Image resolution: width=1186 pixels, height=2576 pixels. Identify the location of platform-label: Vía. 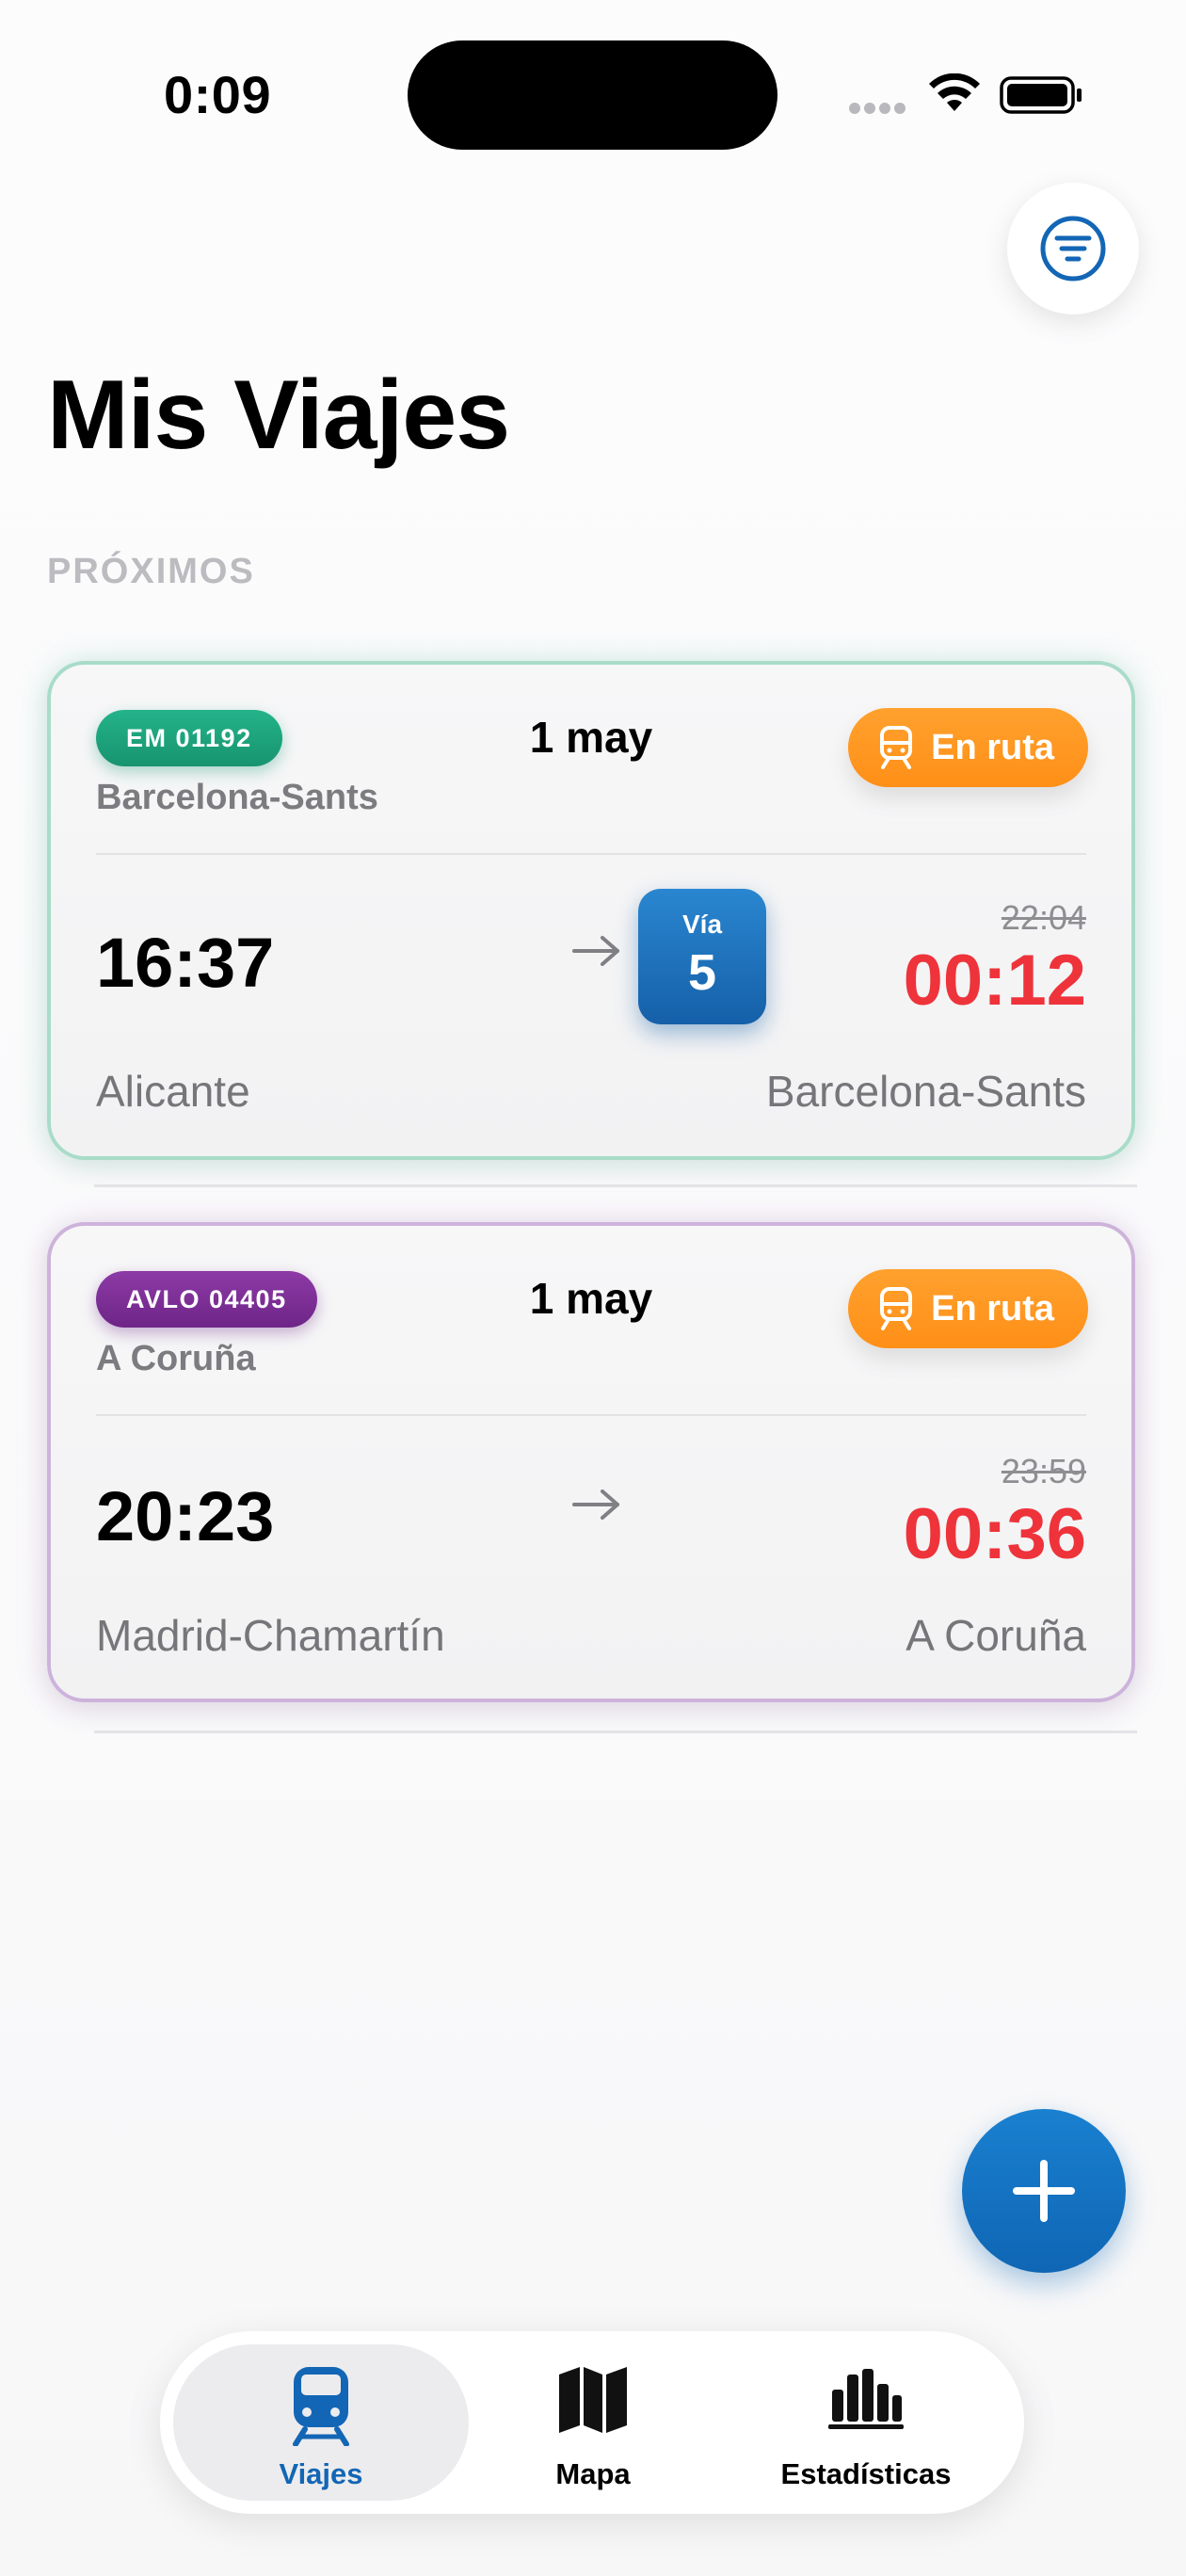
(702, 924).